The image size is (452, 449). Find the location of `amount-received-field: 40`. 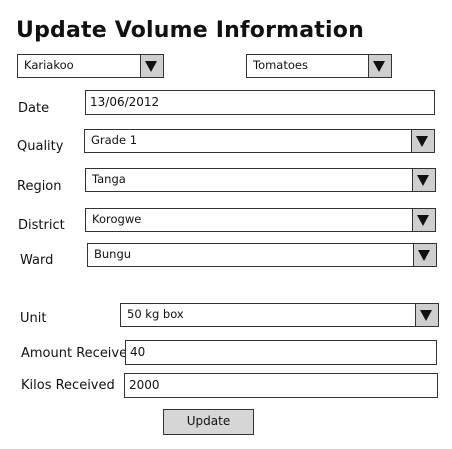

amount-received-field: 40 is located at coordinates (281, 352).